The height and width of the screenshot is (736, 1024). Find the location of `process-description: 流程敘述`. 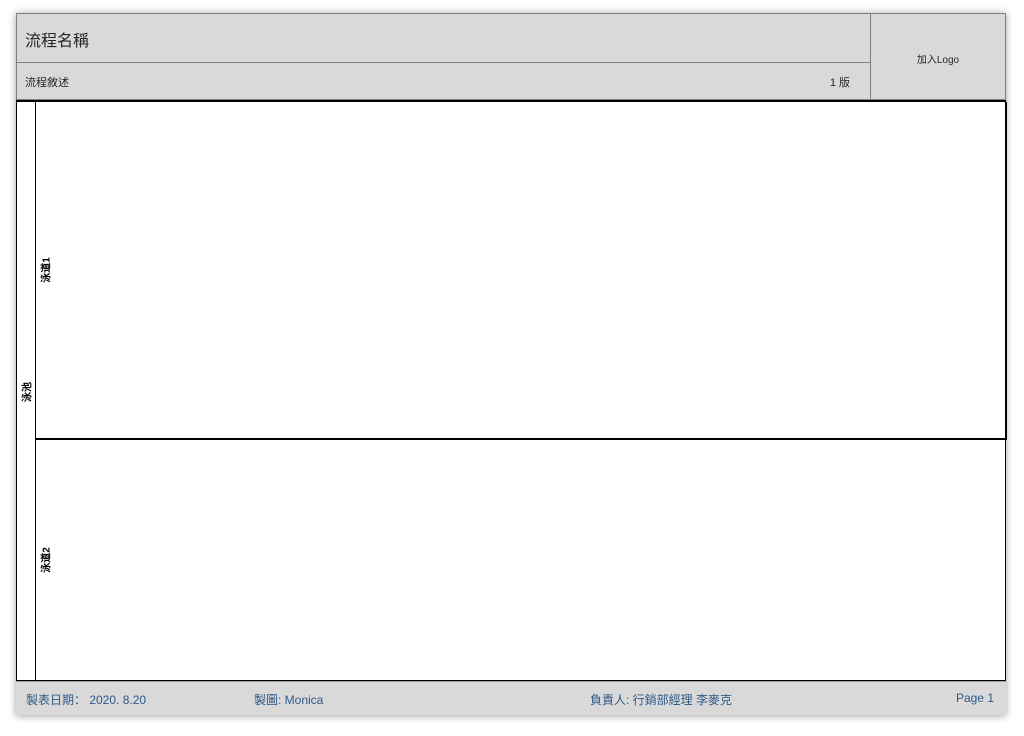

process-description: 流程敘述 is located at coordinates (47, 82).